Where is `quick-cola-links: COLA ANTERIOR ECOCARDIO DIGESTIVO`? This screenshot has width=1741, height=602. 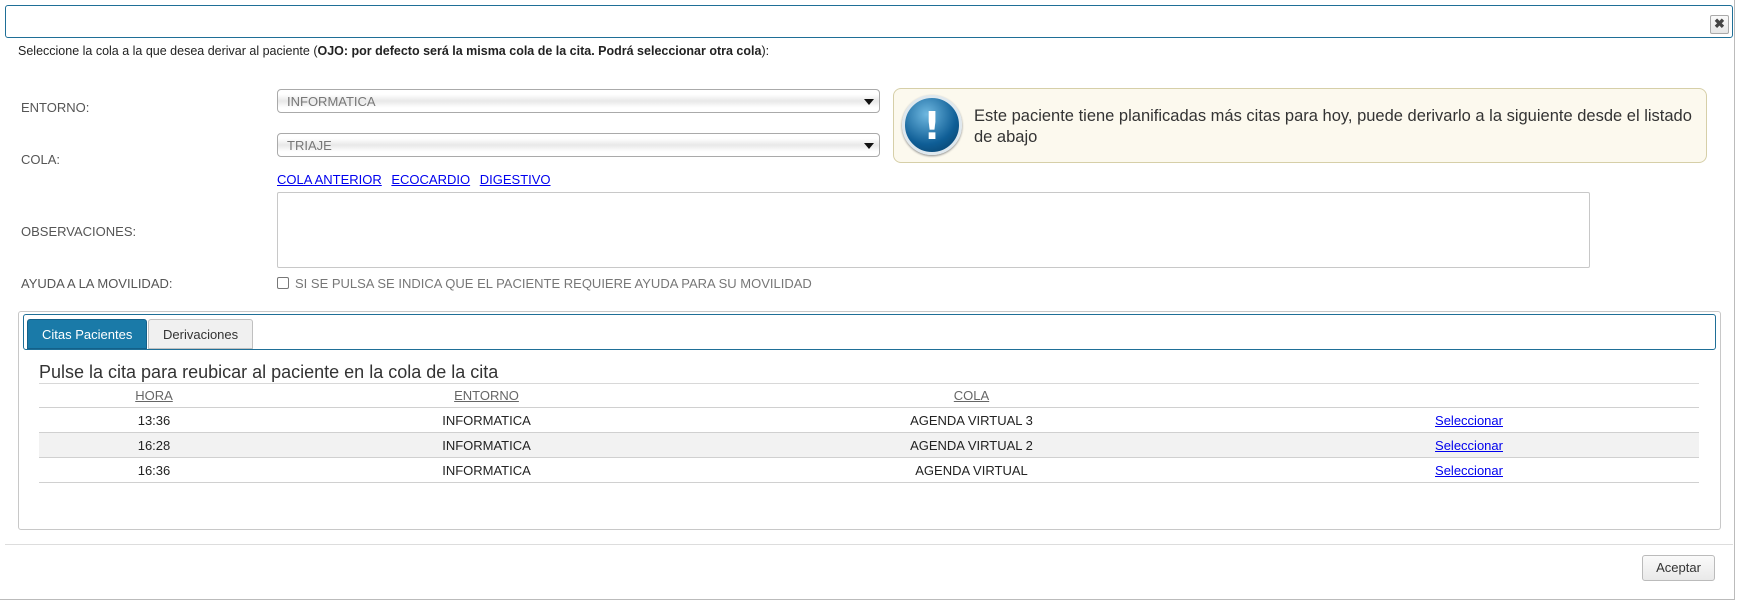
quick-cola-links: COLA ANTERIOR ECOCARDIO DIGESTIVO is located at coordinates (417, 179).